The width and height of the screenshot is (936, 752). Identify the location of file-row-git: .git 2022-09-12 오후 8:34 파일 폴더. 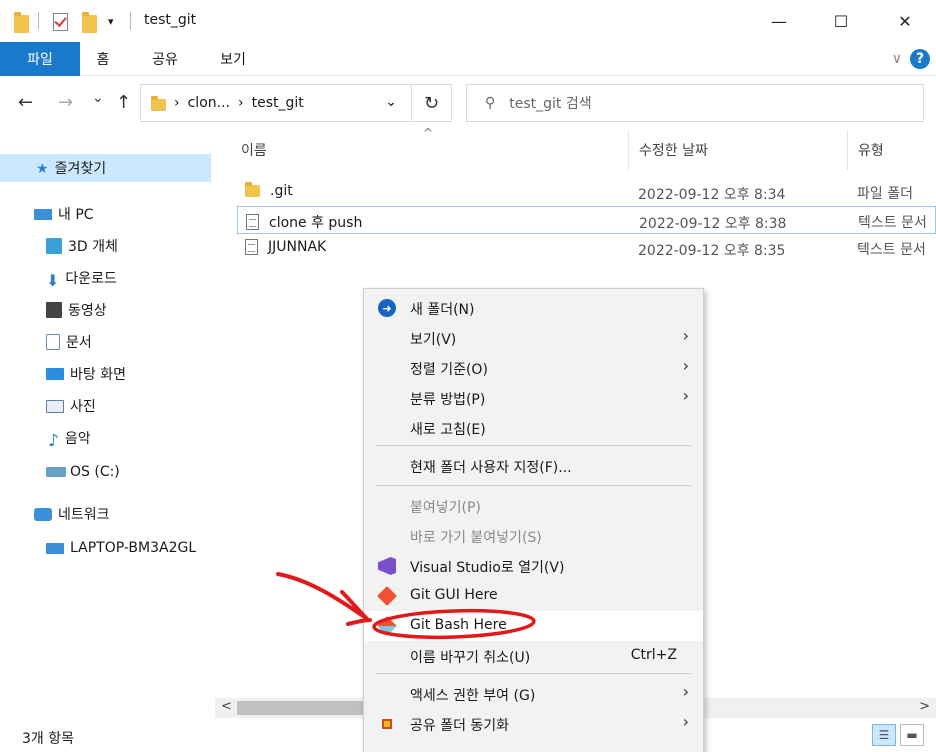
(586, 192).